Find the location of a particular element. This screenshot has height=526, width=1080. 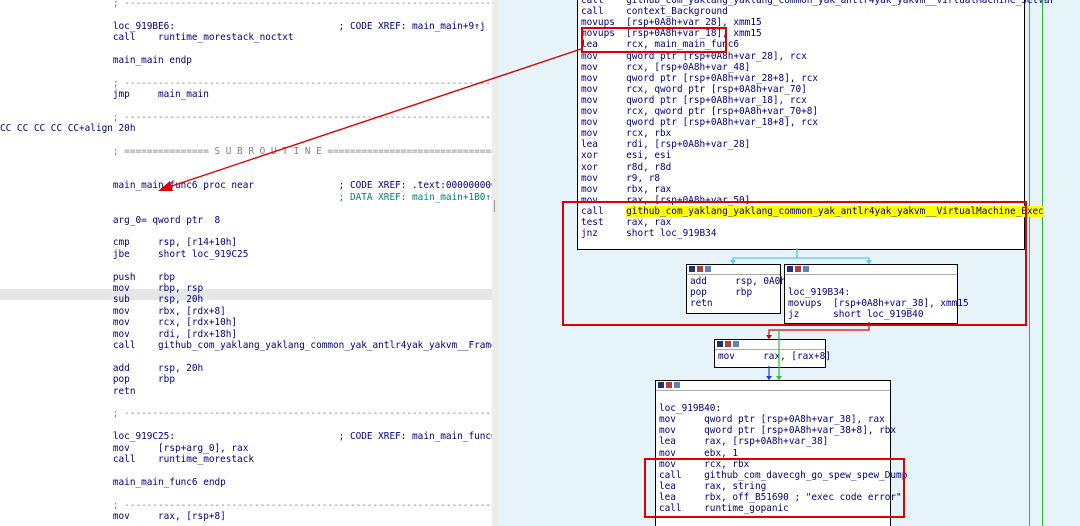

instruction-line: mov qword ptr [rsp+0A8h+var_38], rax is located at coordinates (772, 419).